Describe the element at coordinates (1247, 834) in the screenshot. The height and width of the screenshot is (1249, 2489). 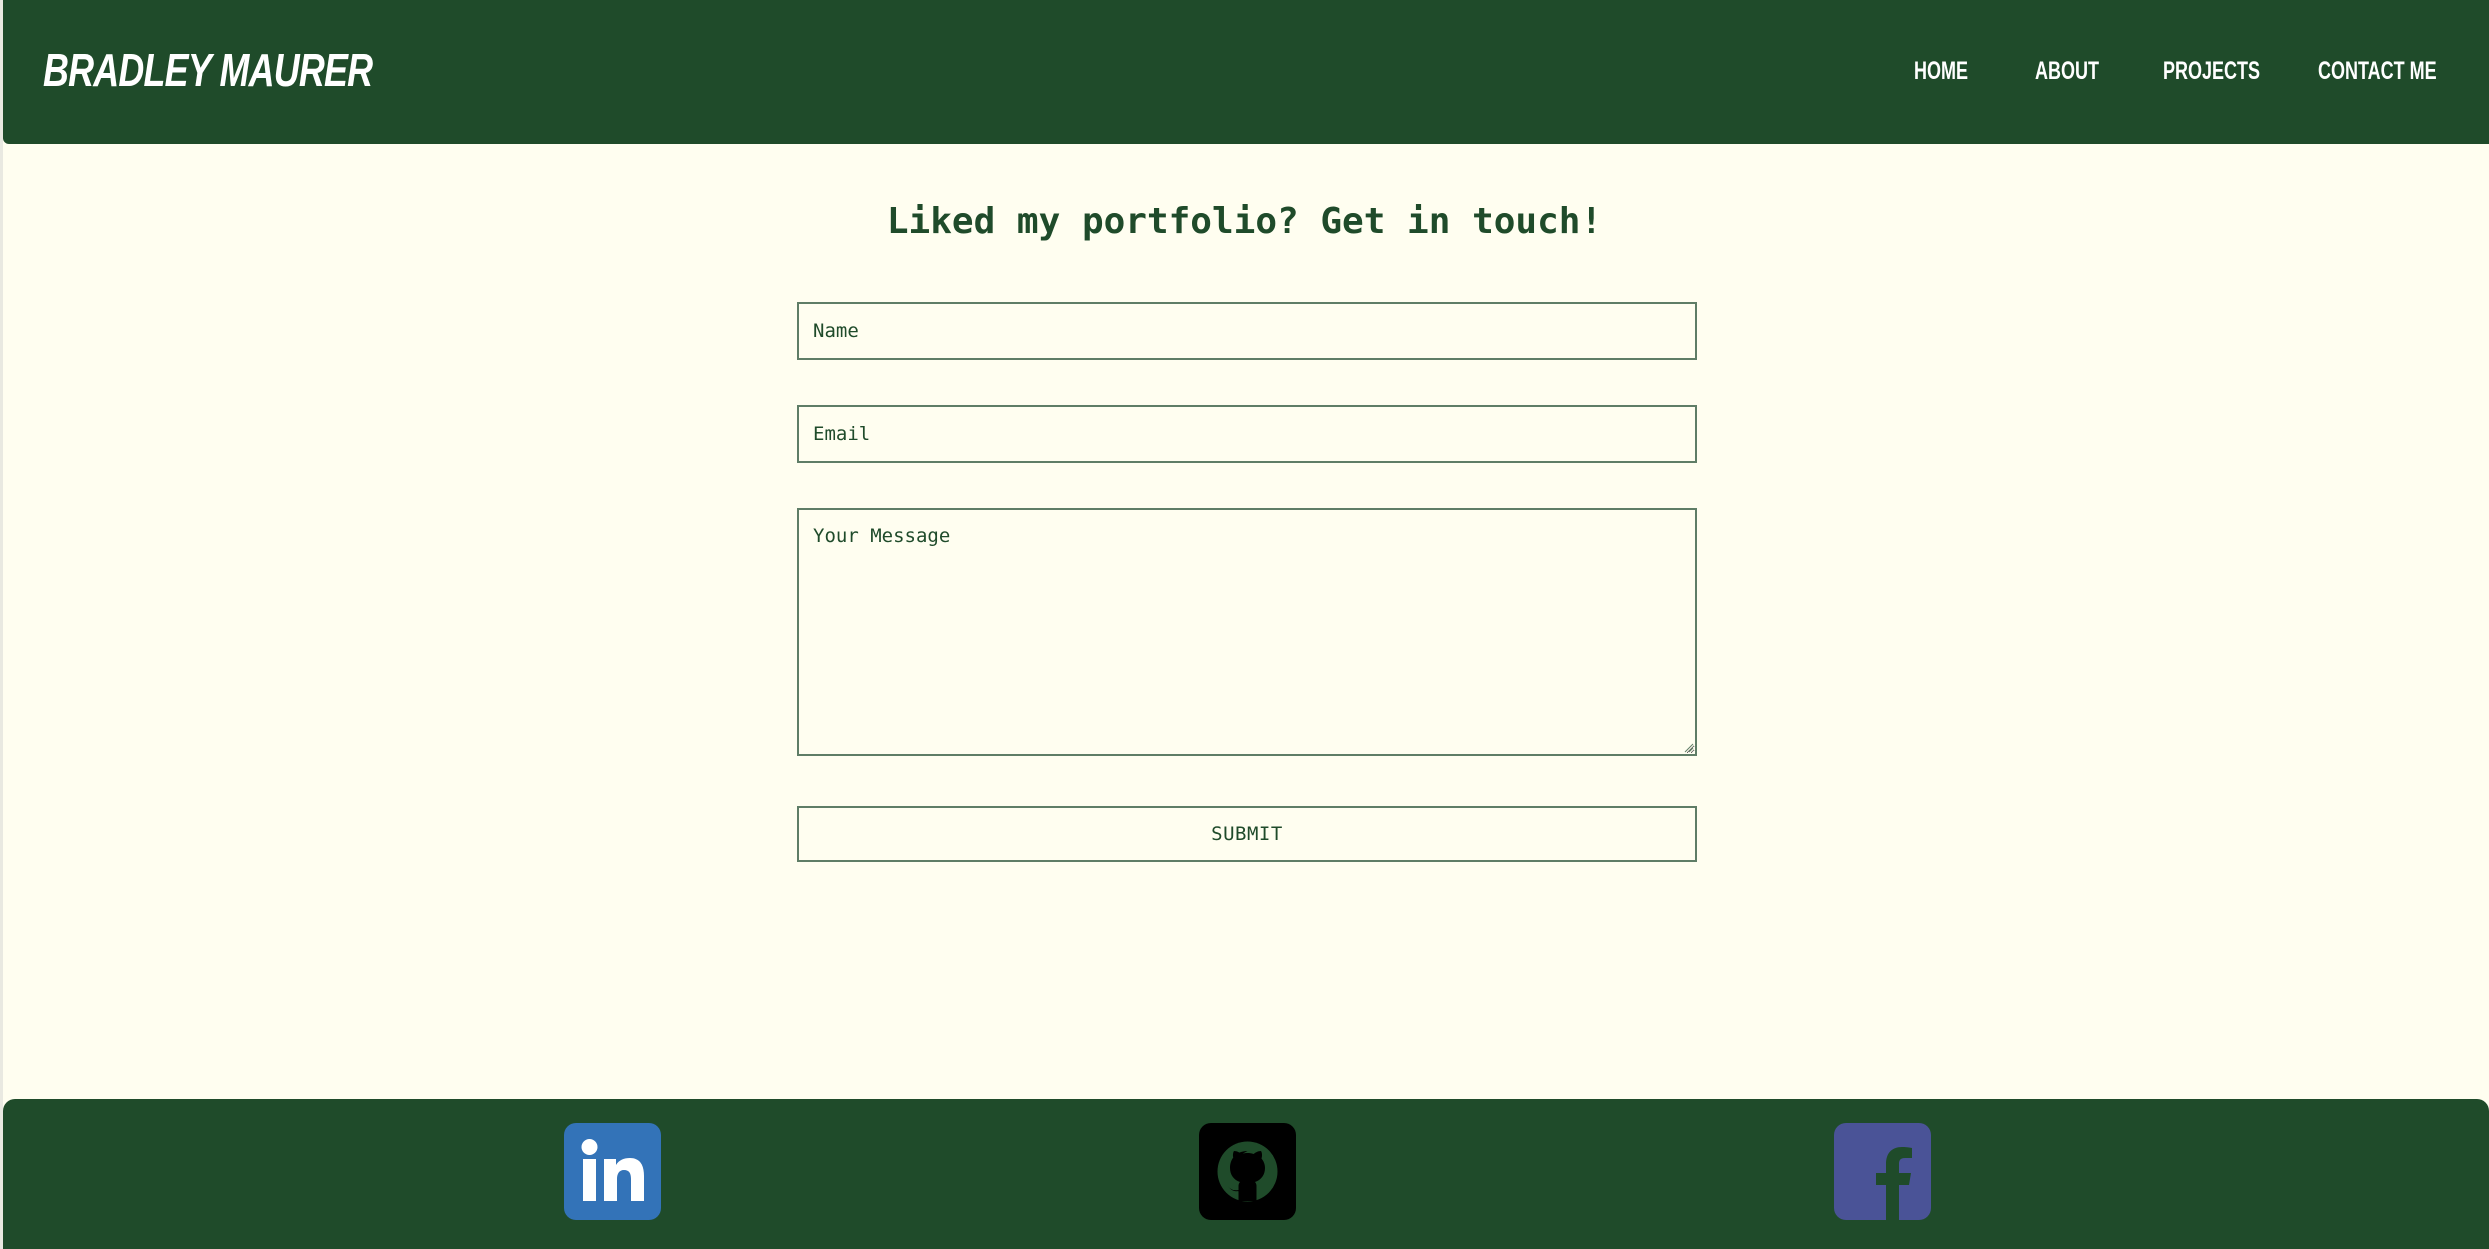
I see `submit-button: SUBMIT` at that location.